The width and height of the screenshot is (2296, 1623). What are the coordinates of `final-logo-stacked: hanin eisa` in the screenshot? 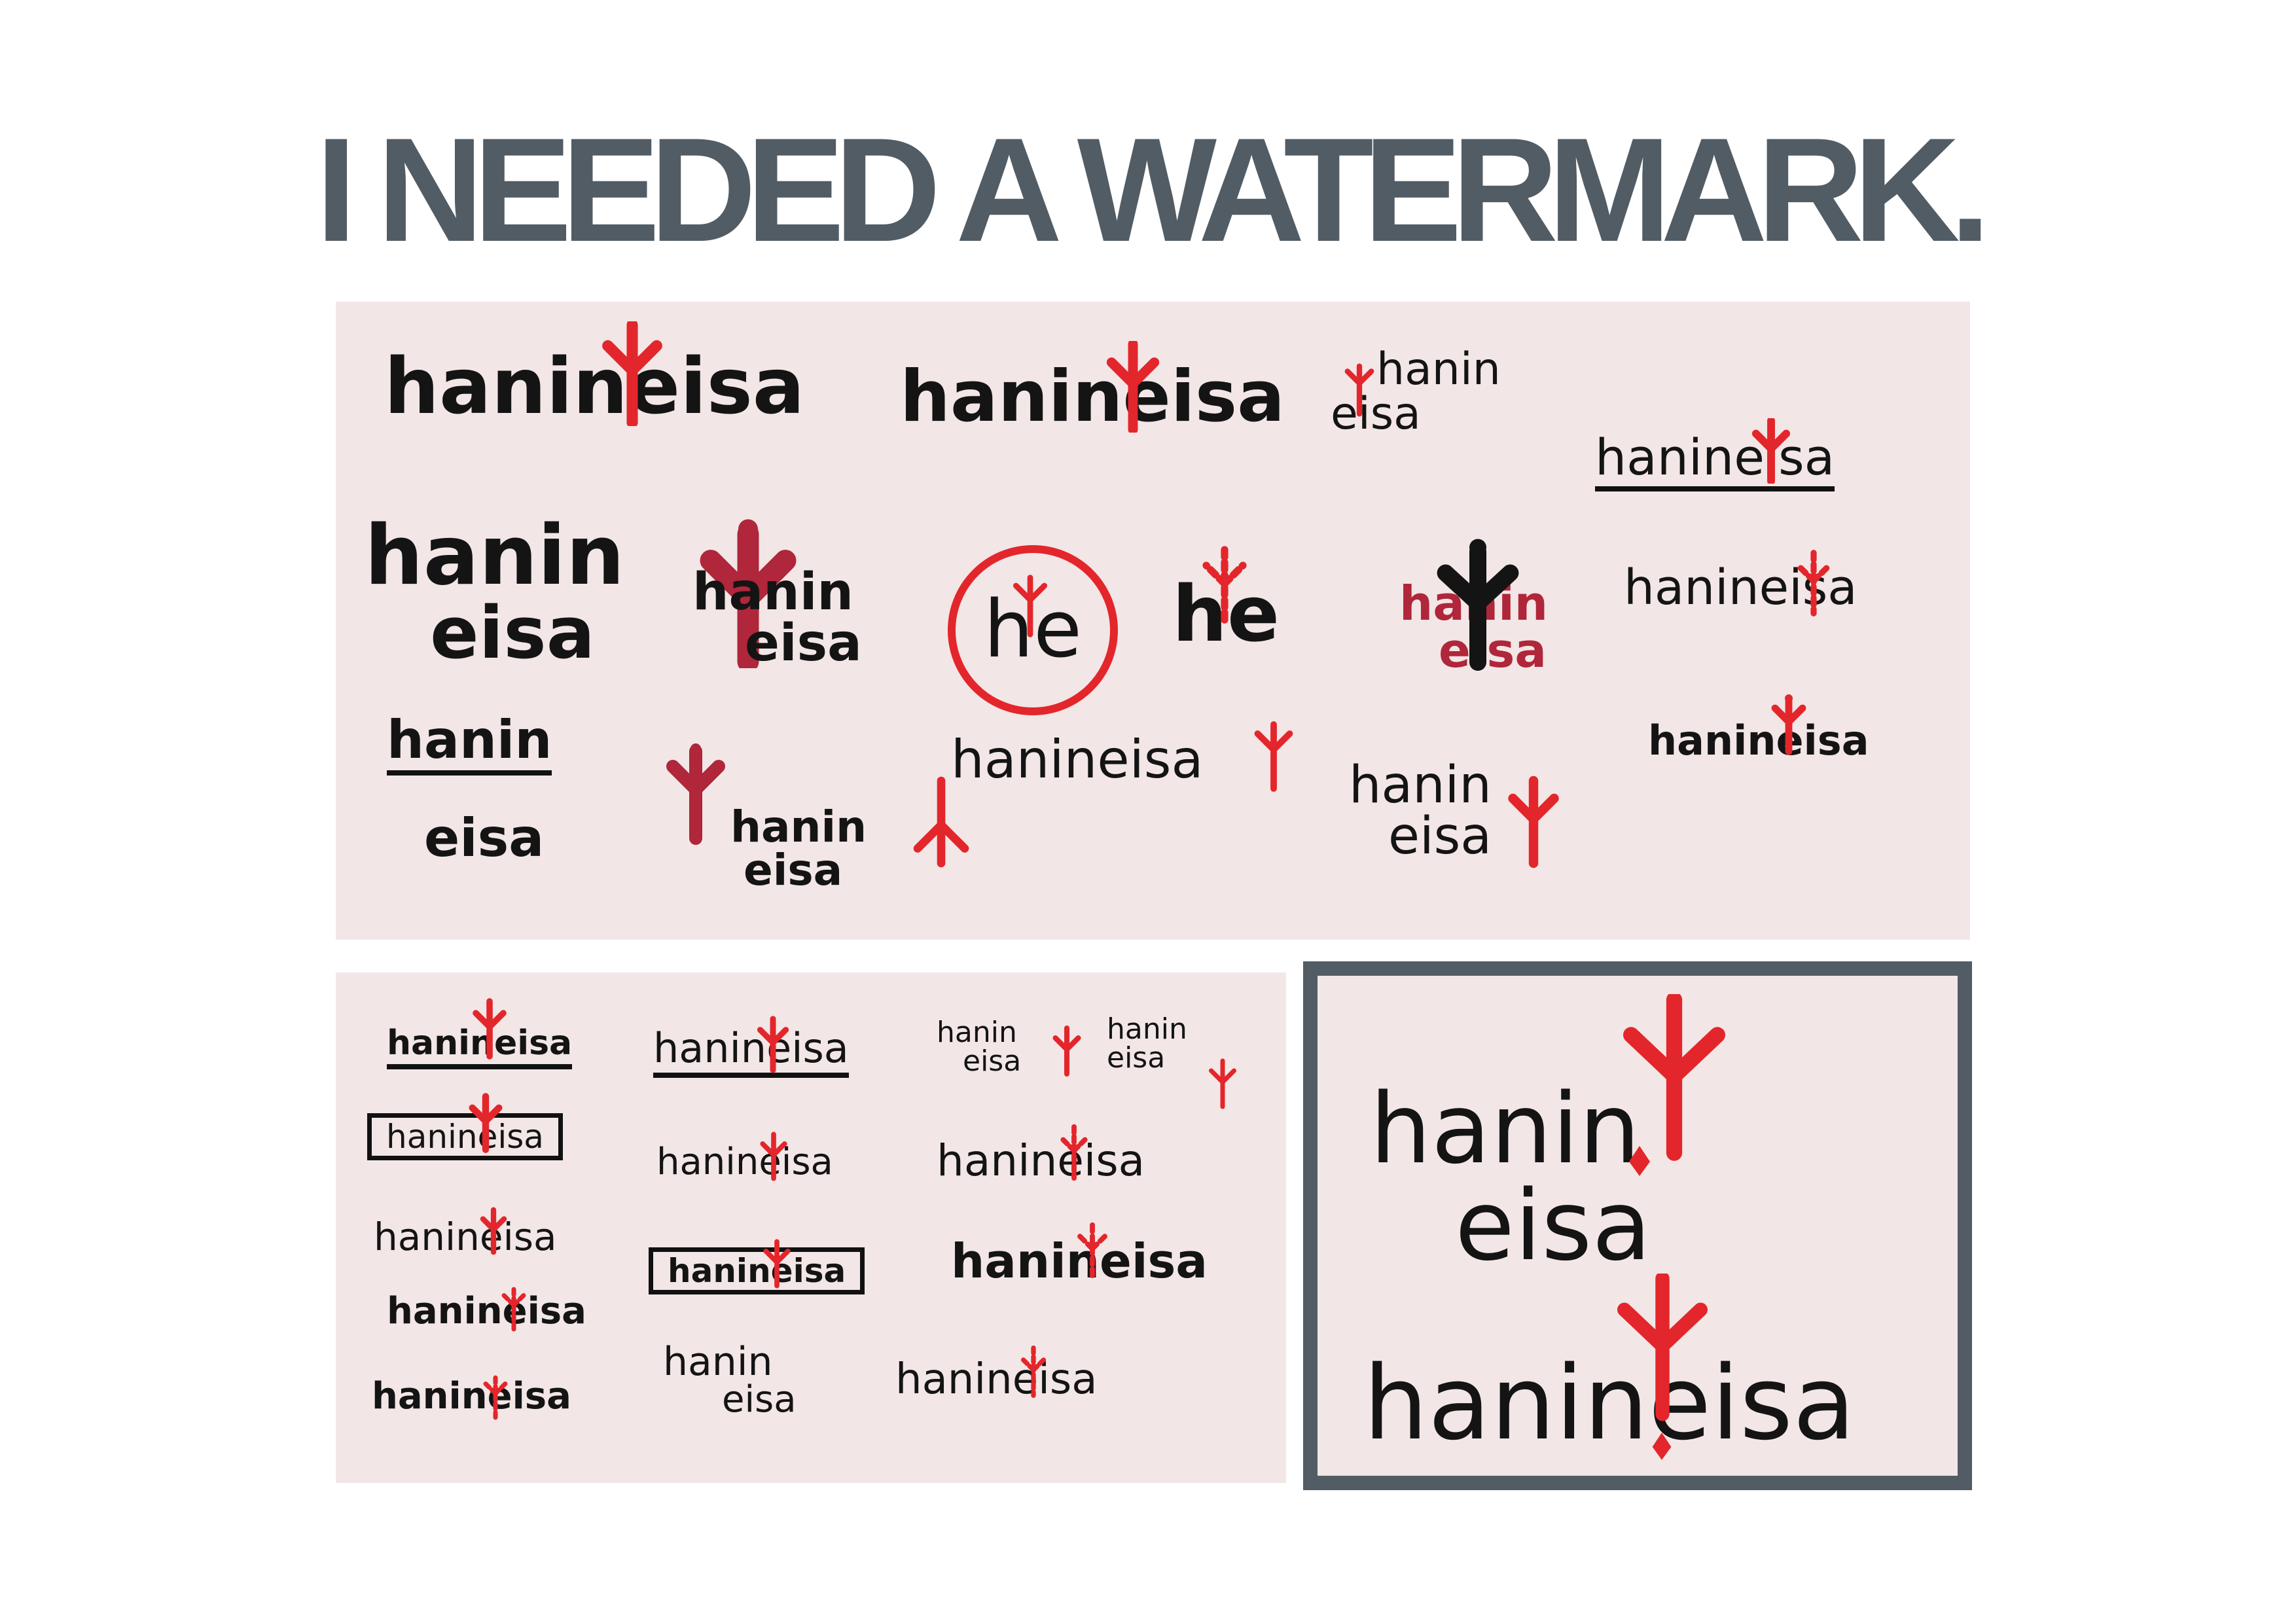 It's located at (1510, 1177).